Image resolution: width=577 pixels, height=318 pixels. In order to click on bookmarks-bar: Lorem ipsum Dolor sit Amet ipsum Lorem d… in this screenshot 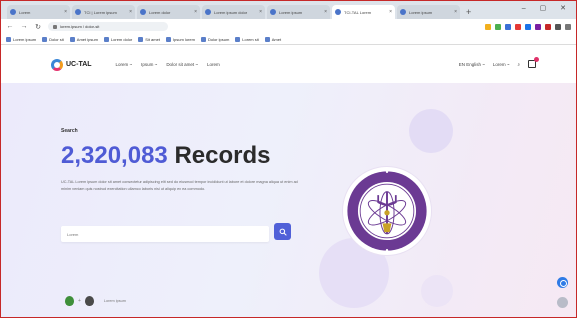, I will do `click(288, 39)`.